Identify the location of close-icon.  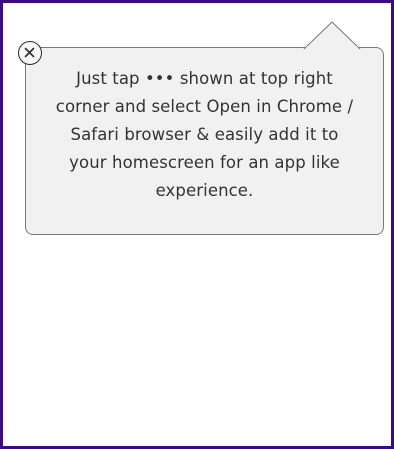
(29, 52).